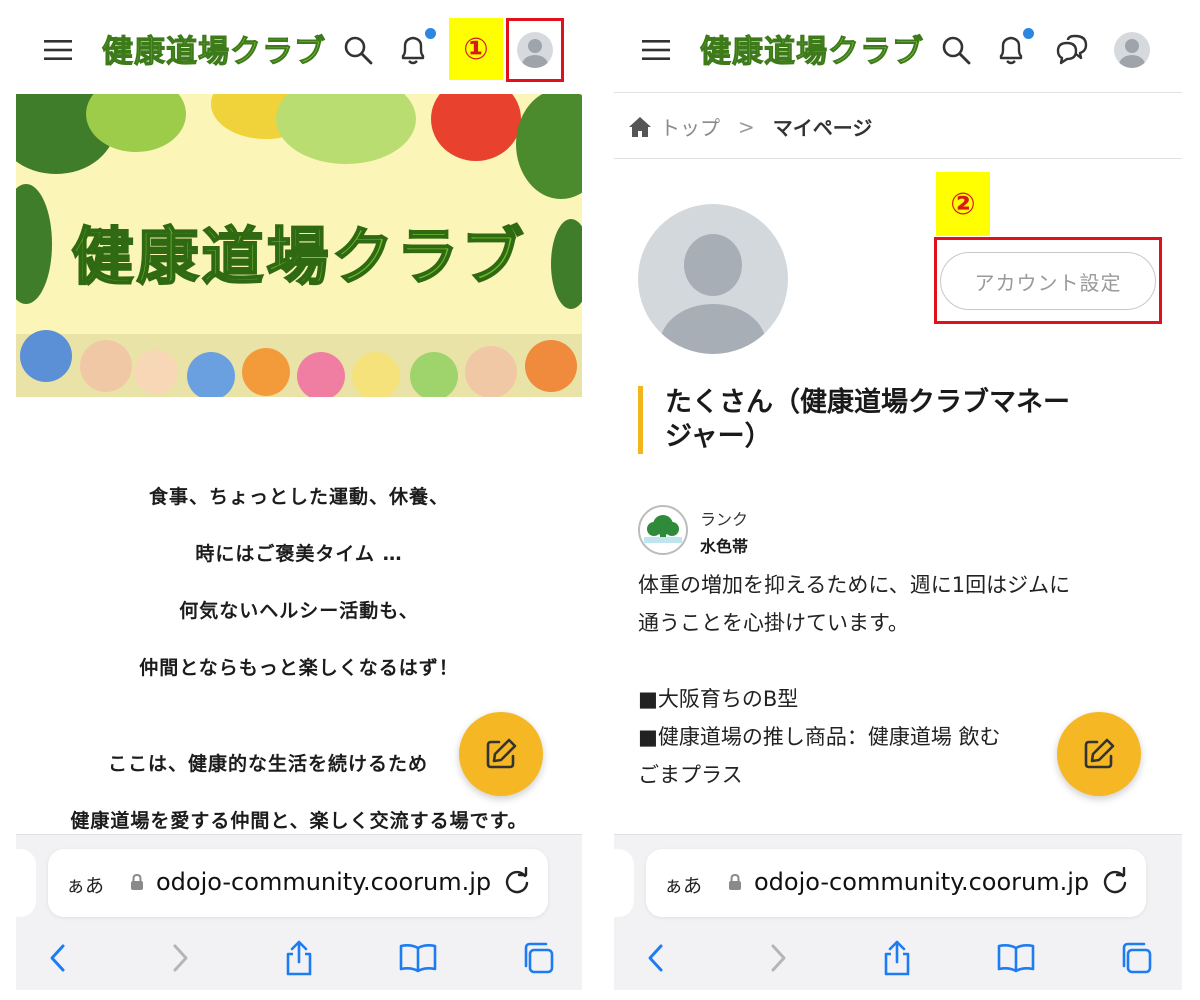  Describe the element at coordinates (298, 256) in the screenshot. I see `banner-title: 健康道場クラブ` at that location.